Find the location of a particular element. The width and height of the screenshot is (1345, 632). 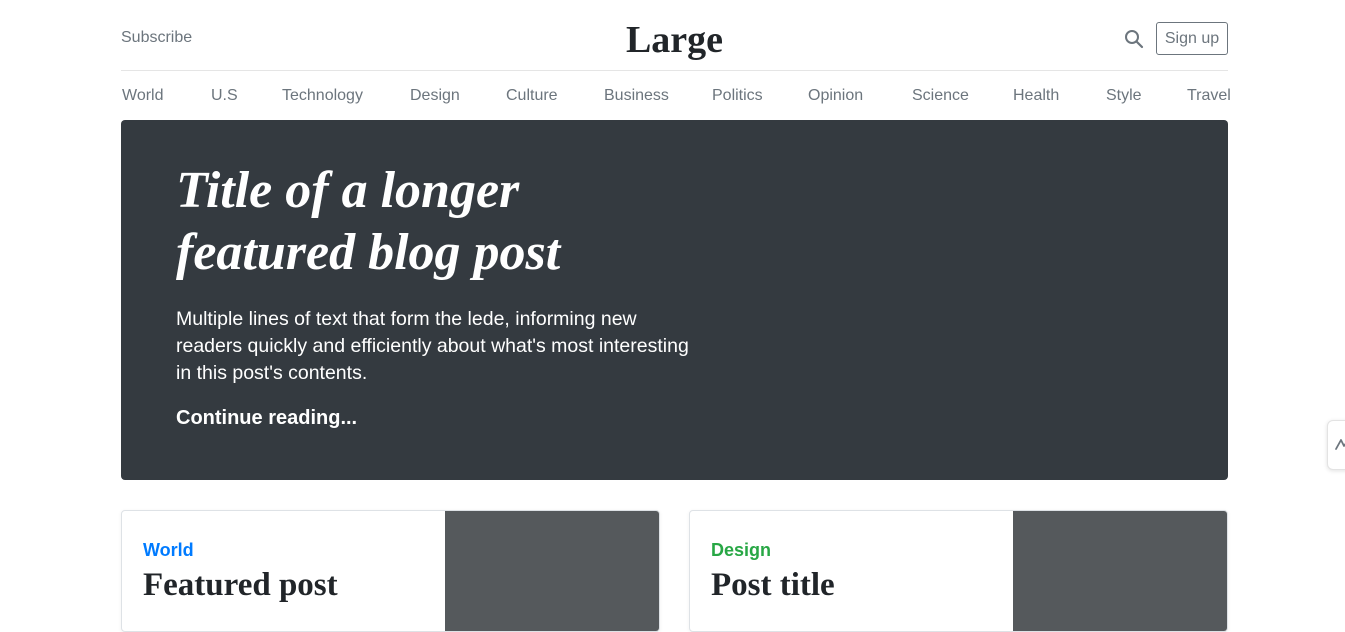

nav-item-design: Design is located at coordinates (435, 96).